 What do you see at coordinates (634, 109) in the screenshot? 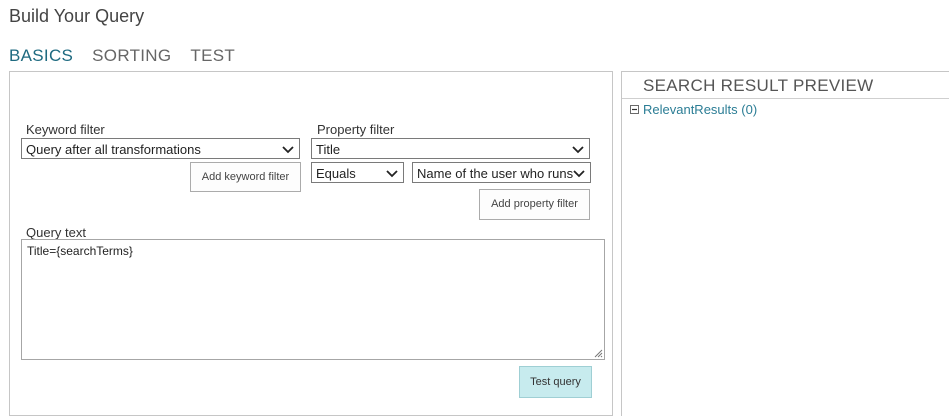
I see `collapse-minus-icon` at bounding box center [634, 109].